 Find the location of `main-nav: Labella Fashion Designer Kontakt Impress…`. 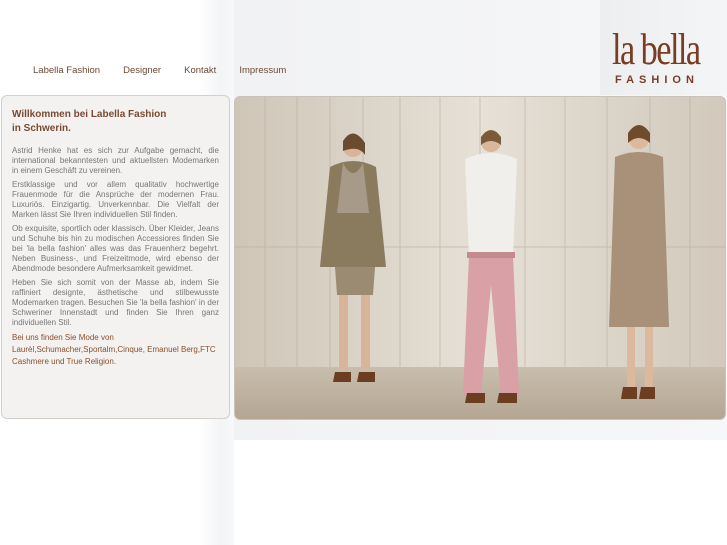

main-nav: Labella Fashion Designer Kontakt Impress… is located at coordinates (159, 70).